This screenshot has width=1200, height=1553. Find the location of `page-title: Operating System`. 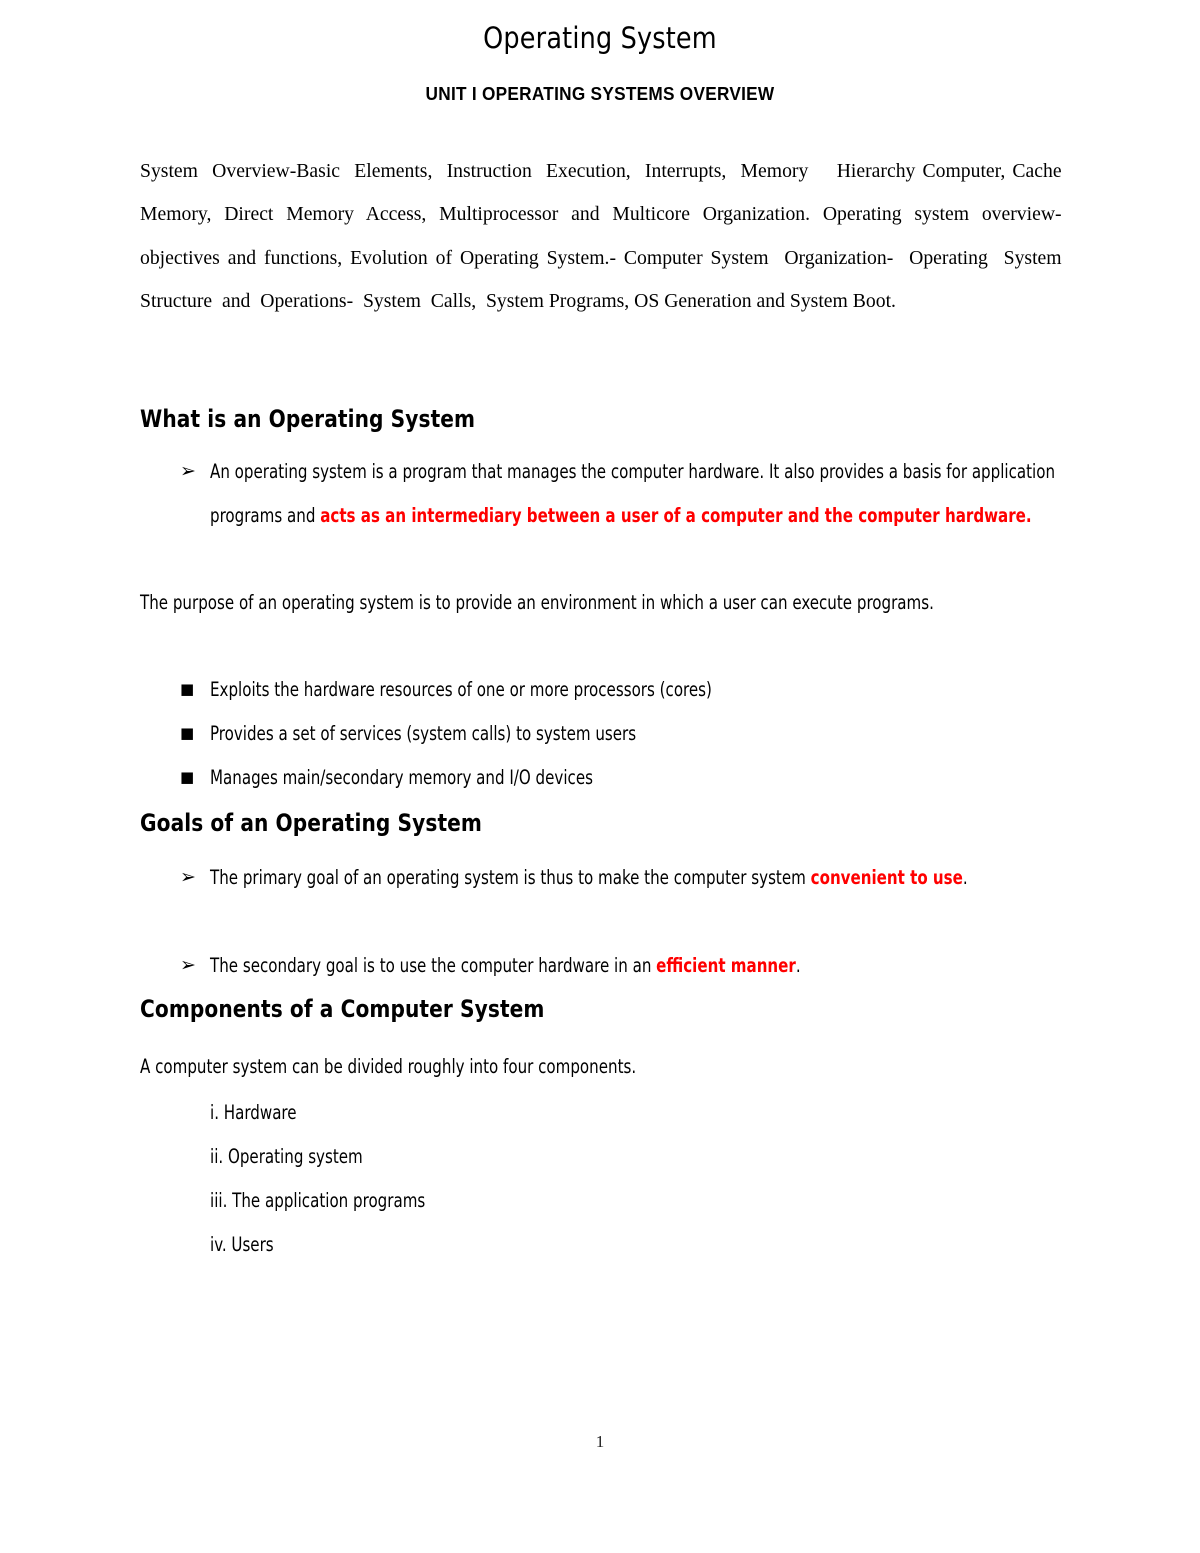

page-title: Operating System is located at coordinates (600, 38).